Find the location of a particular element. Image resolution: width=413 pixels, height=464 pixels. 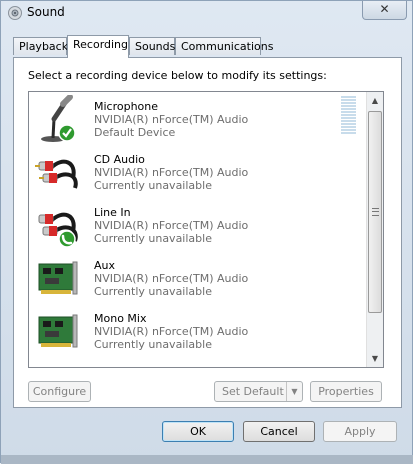

tab-recording: Recording is located at coordinates (98, 46).